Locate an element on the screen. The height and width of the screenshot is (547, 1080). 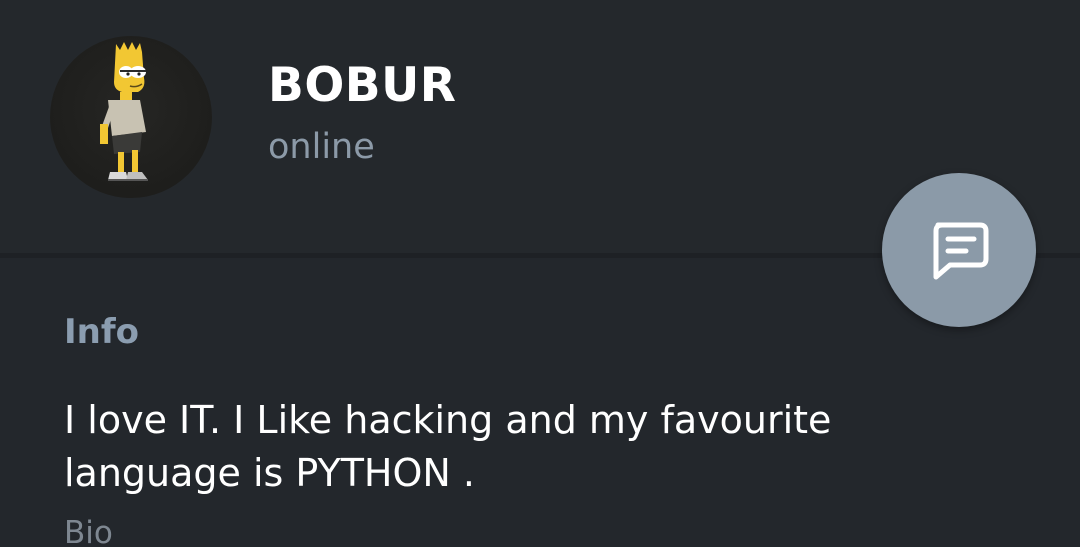
cartoon-character-avatar-icon is located at coordinates (124, 111).